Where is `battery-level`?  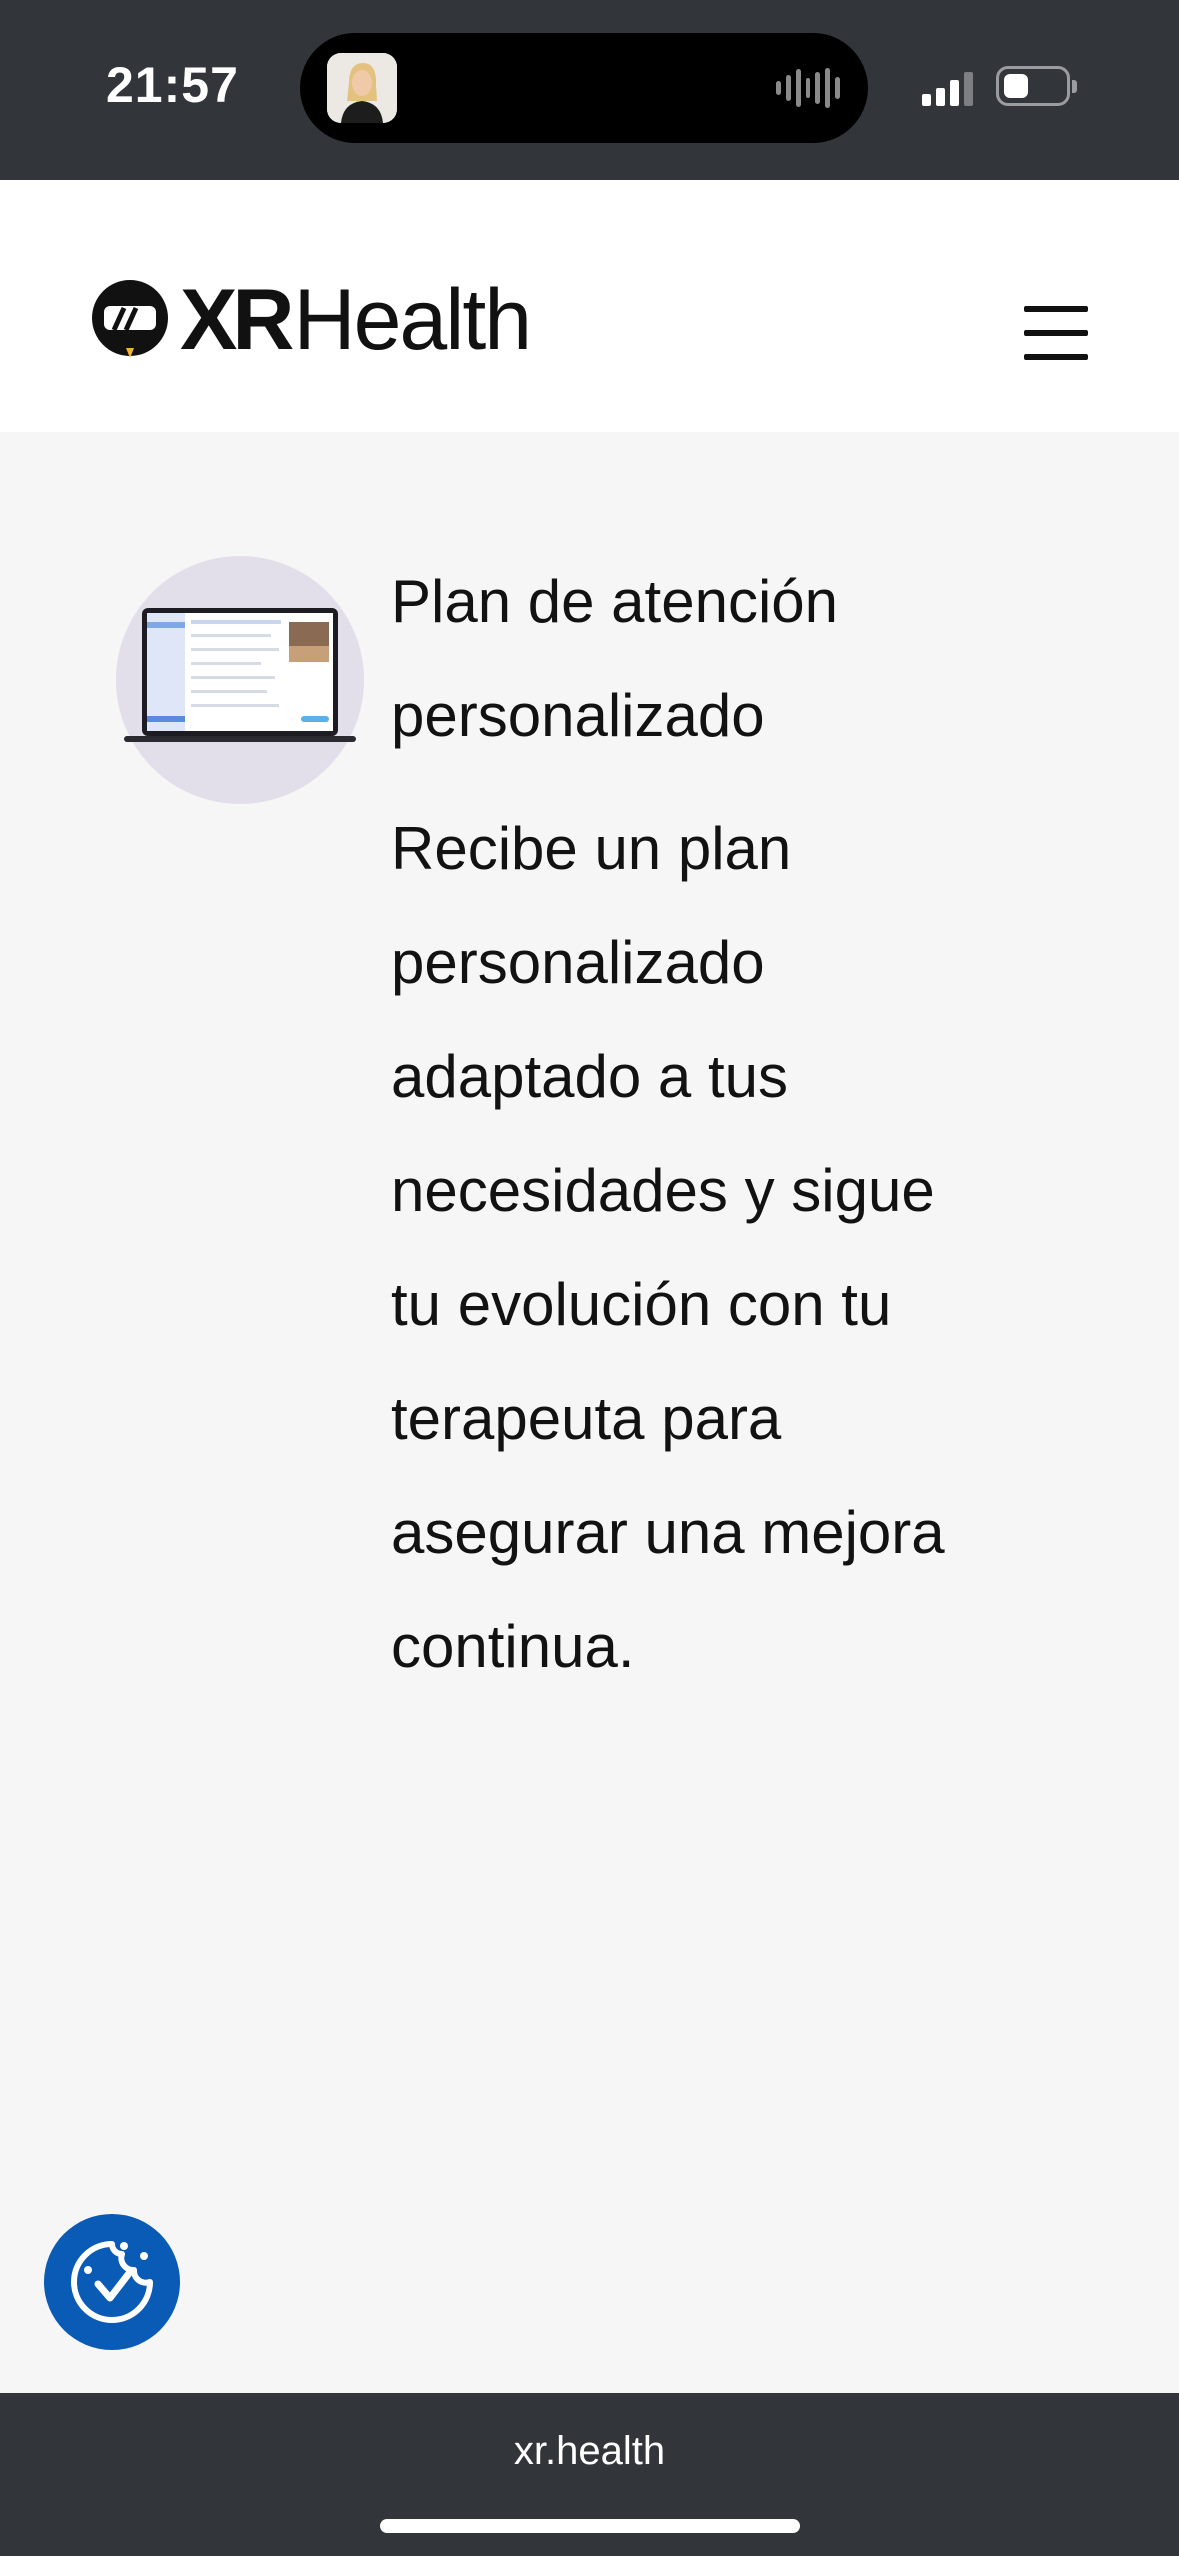 battery-level is located at coordinates (1016, 86).